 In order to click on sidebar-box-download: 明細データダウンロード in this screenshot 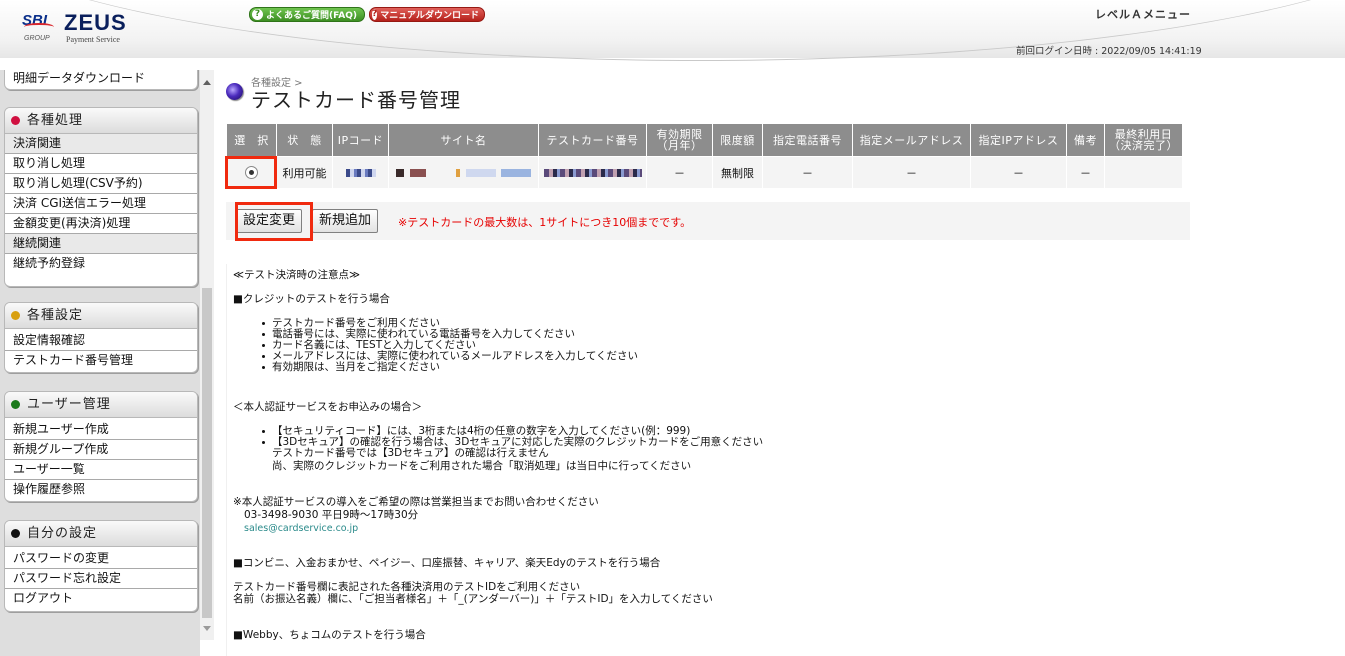, I will do `click(101, 80)`.